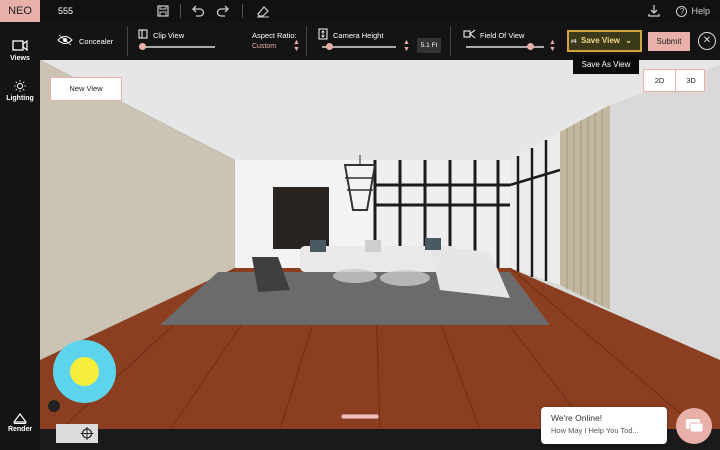  Describe the element at coordinates (628, 40) in the screenshot. I see `chevron-down-icon: ⌄` at that location.